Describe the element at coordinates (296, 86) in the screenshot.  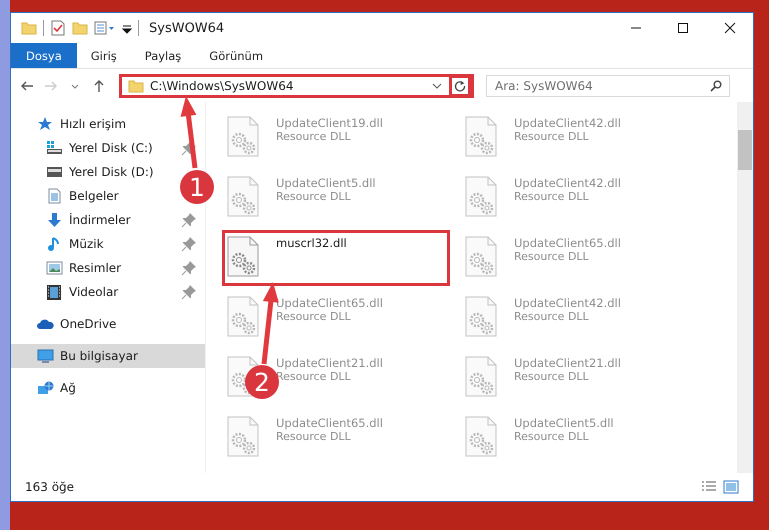
I see `address-bar: C:\Windows\SysWOW64` at that location.